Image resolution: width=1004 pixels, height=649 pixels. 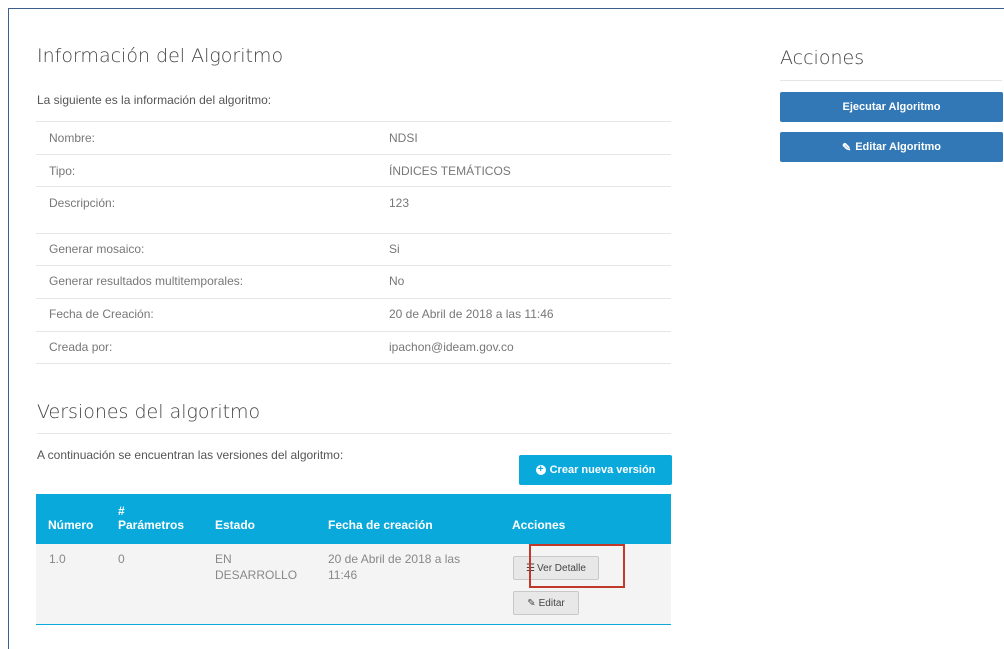 I want to click on cell-date-line1: 20 de Abril de 2018 a las, so click(x=394, y=559).